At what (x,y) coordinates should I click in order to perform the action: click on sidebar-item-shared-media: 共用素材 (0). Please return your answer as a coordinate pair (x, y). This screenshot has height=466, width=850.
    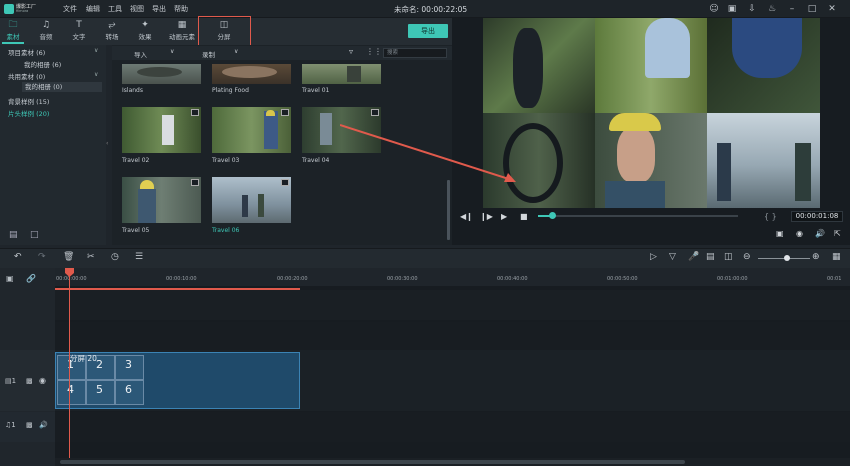
    Looking at the image, I should click on (26, 76).